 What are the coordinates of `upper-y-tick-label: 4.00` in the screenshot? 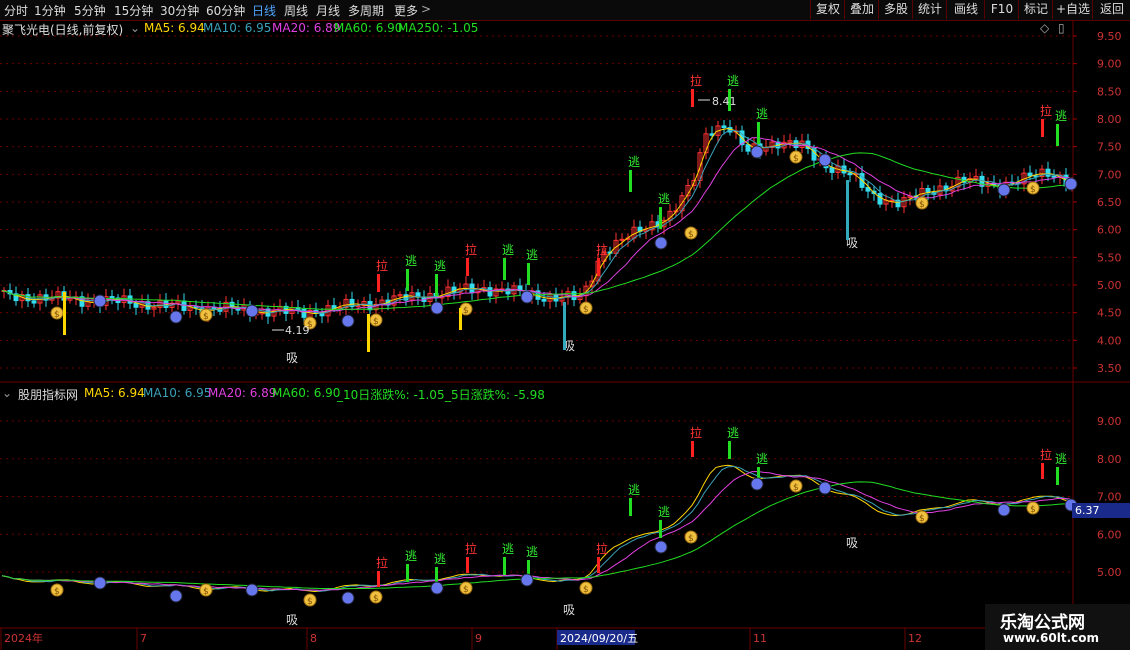 It's located at (1109, 340).